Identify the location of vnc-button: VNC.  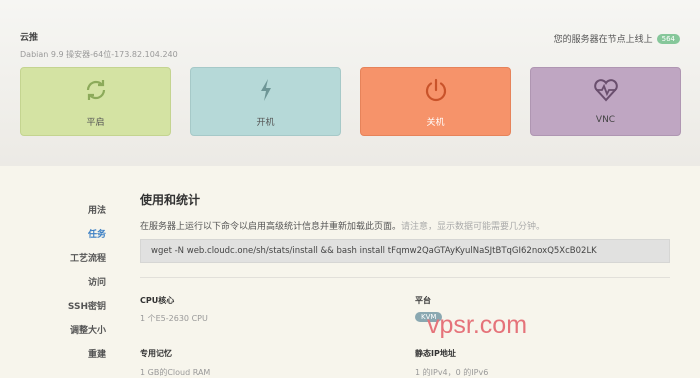
(605, 101).